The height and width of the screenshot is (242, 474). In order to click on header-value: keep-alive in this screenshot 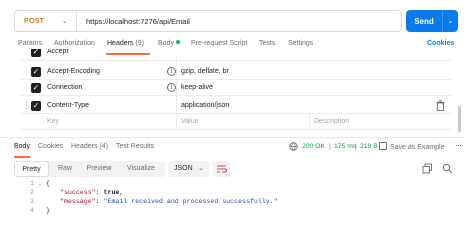, I will do `click(197, 87)`.